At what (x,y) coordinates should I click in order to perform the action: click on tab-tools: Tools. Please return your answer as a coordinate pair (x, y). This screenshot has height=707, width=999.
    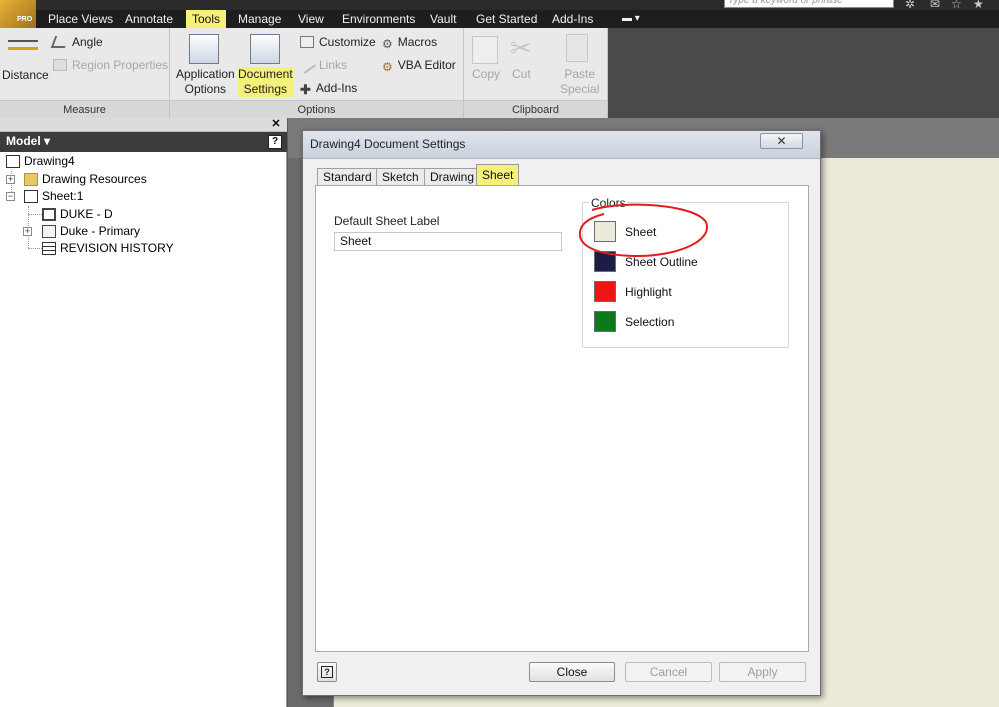
    Looking at the image, I should click on (206, 19).